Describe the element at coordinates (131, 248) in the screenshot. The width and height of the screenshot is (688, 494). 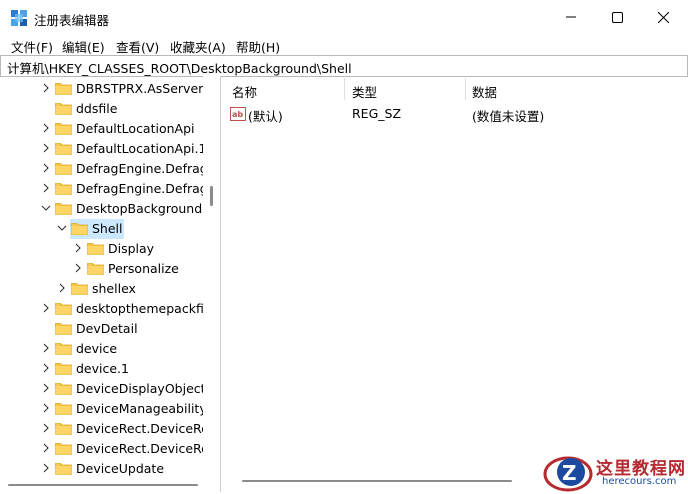
I see `tree-item-label: Display` at that location.